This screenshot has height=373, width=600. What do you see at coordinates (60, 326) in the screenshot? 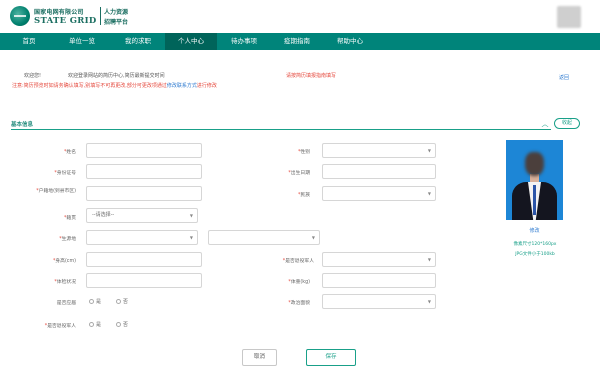
I see `is-veteran-label: *是否退役军人` at bounding box center [60, 326].